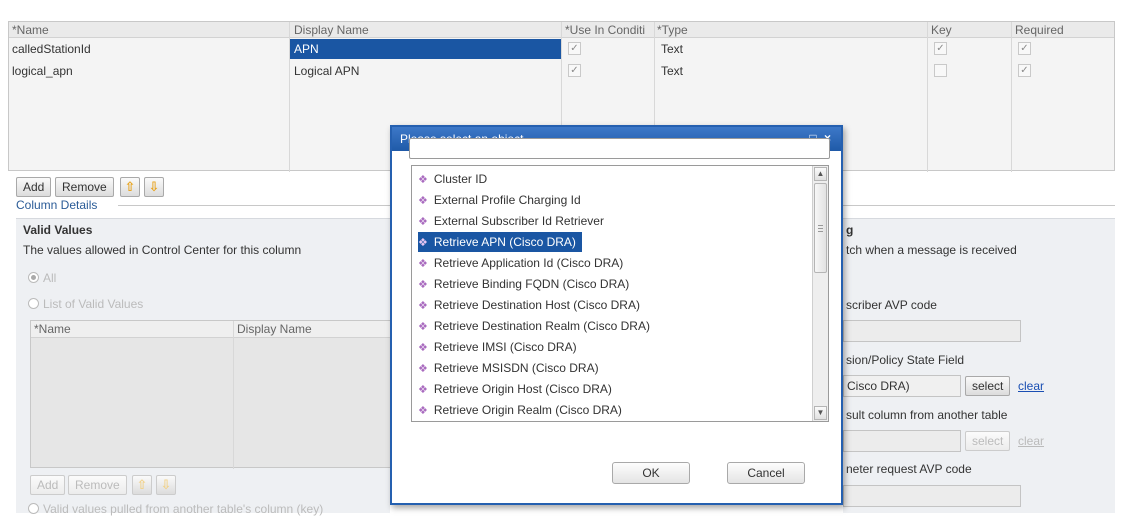 This screenshot has height=516, width=1122. I want to click on list-item: ❖ Cluster ID, so click(454, 179).